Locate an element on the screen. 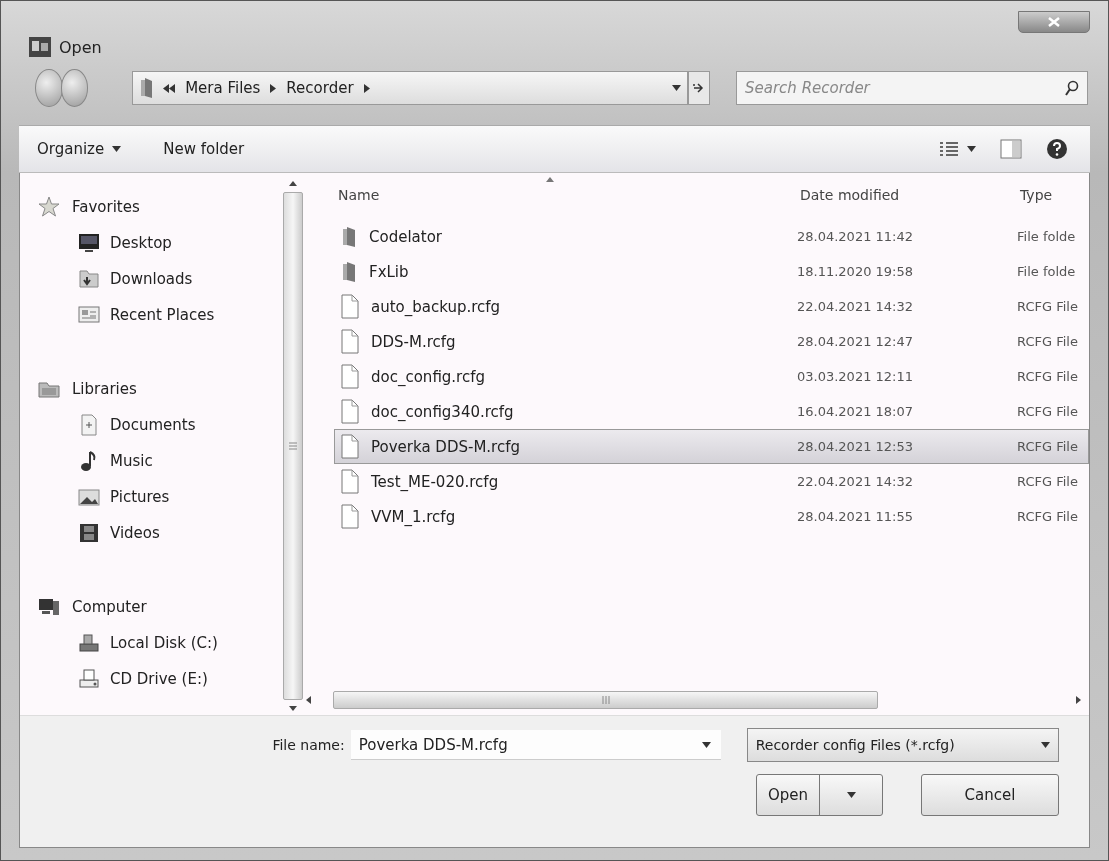 The image size is (1109, 861). file-row: FxLib 18.11.2020 19:58 File folde is located at coordinates (697, 271).